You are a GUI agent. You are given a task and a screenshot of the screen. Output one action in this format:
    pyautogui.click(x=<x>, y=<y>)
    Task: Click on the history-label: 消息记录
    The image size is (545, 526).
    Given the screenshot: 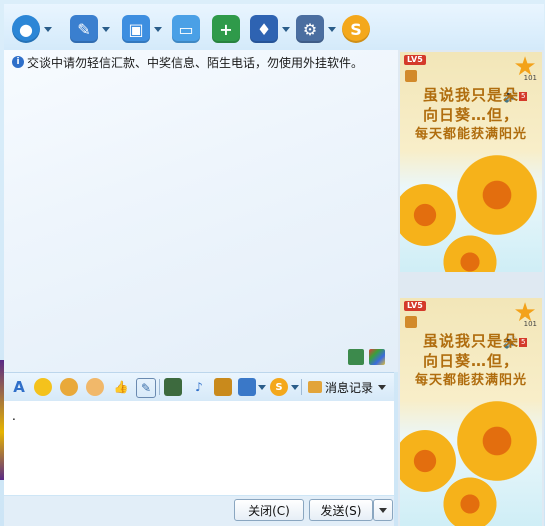 What is the action you would take?
    pyautogui.click(x=349, y=387)
    